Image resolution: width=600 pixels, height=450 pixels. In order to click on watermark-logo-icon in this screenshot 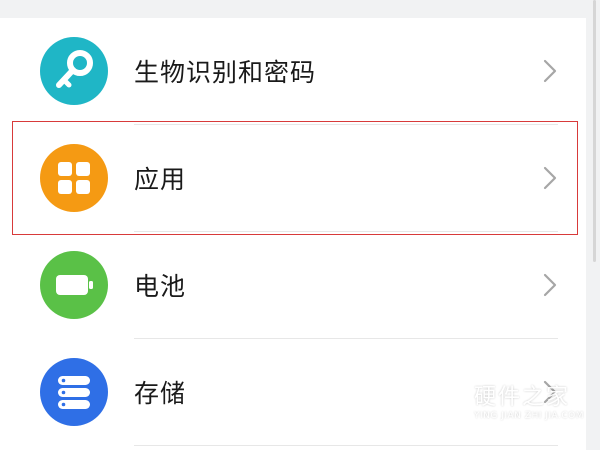, I will do `click(450, 402)`.